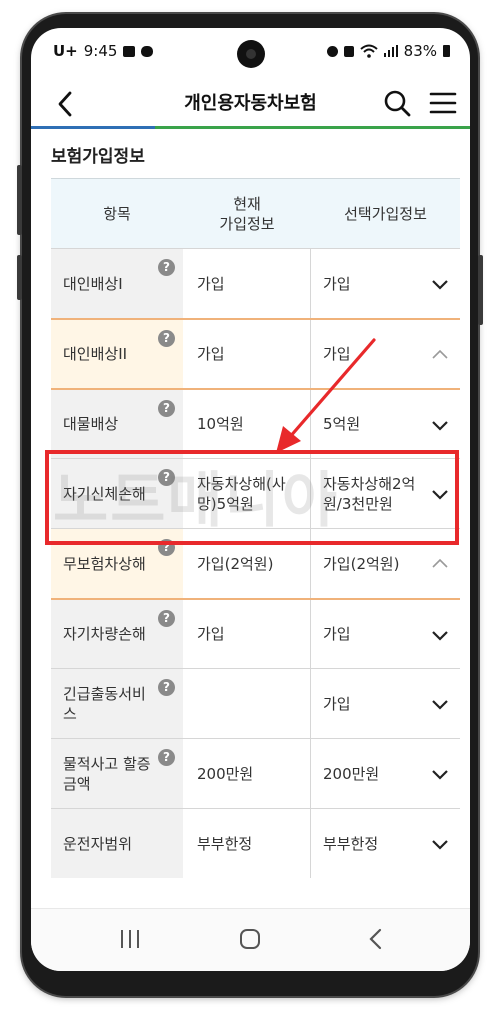 This screenshot has width=500, height=1009. What do you see at coordinates (376, 939) in the screenshot?
I see `nav-back-icon` at bounding box center [376, 939].